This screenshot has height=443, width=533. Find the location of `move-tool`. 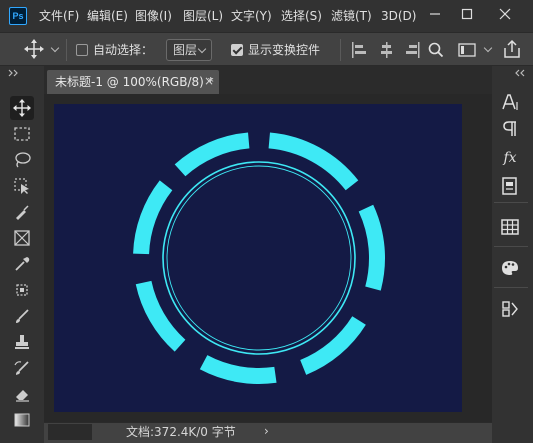

move-tool is located at coordinates (22, 108).